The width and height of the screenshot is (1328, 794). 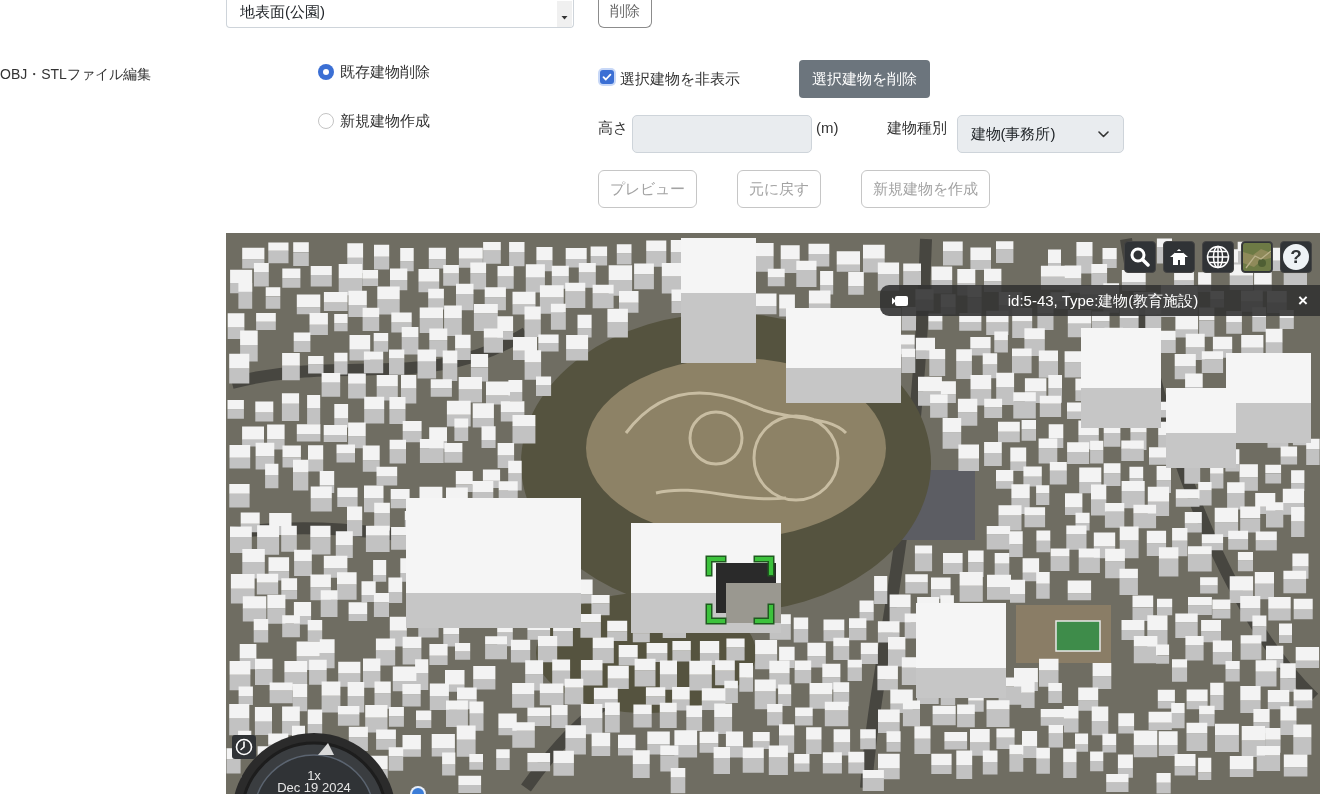 I want to click on height-label: 高さ, so click(x=613, y=128).